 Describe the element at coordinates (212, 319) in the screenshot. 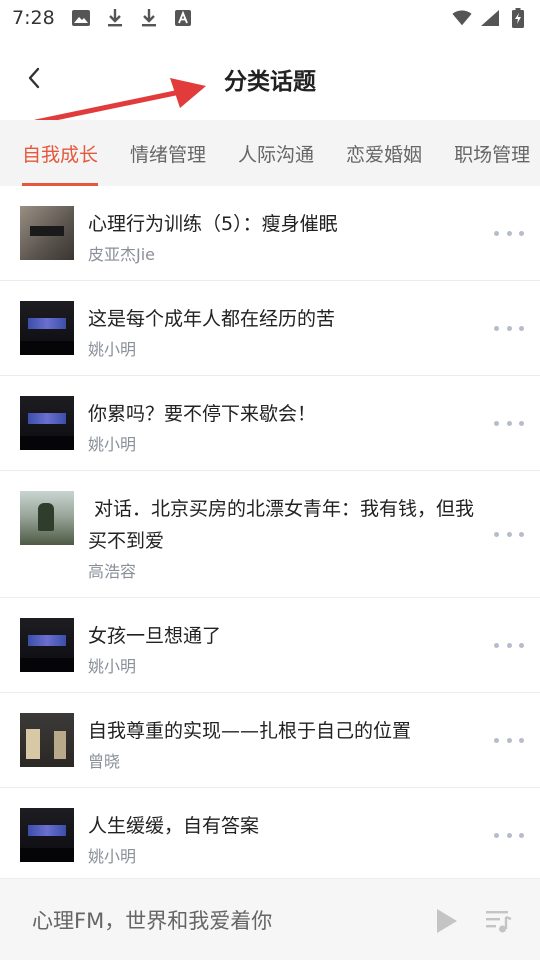

I see `item-title: 这是每个成年人都在经历的苦` at that location.